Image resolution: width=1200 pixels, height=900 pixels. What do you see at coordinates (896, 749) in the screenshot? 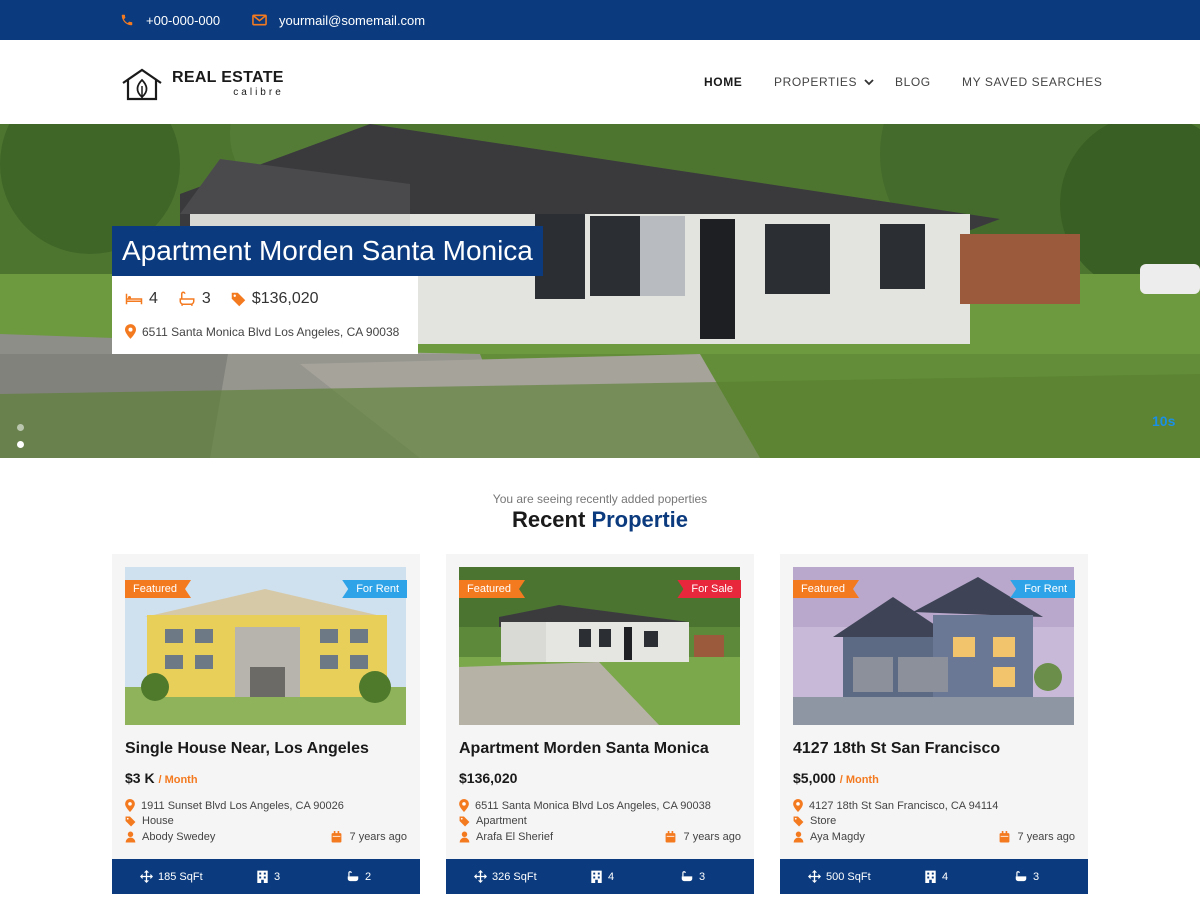
I see `property-title: 4127 18th St San Francisco` at bounding box center [896, 749].